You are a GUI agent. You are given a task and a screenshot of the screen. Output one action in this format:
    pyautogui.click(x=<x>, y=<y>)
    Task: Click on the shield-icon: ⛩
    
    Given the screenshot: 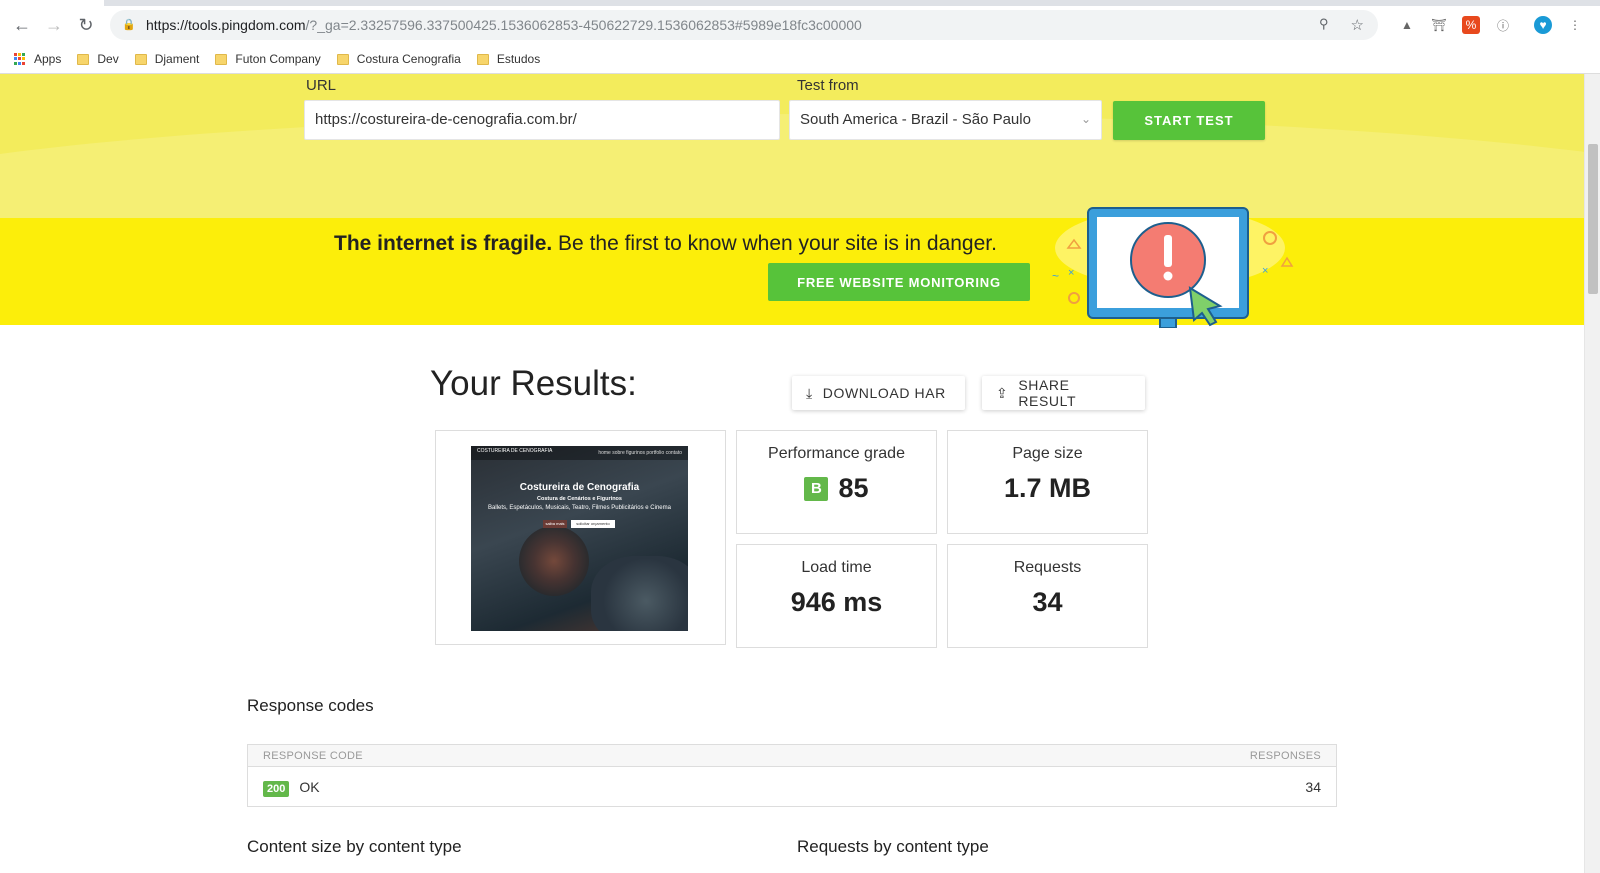 What is the action you would take?
    pyautogui.click(x=1439, y=25)
    